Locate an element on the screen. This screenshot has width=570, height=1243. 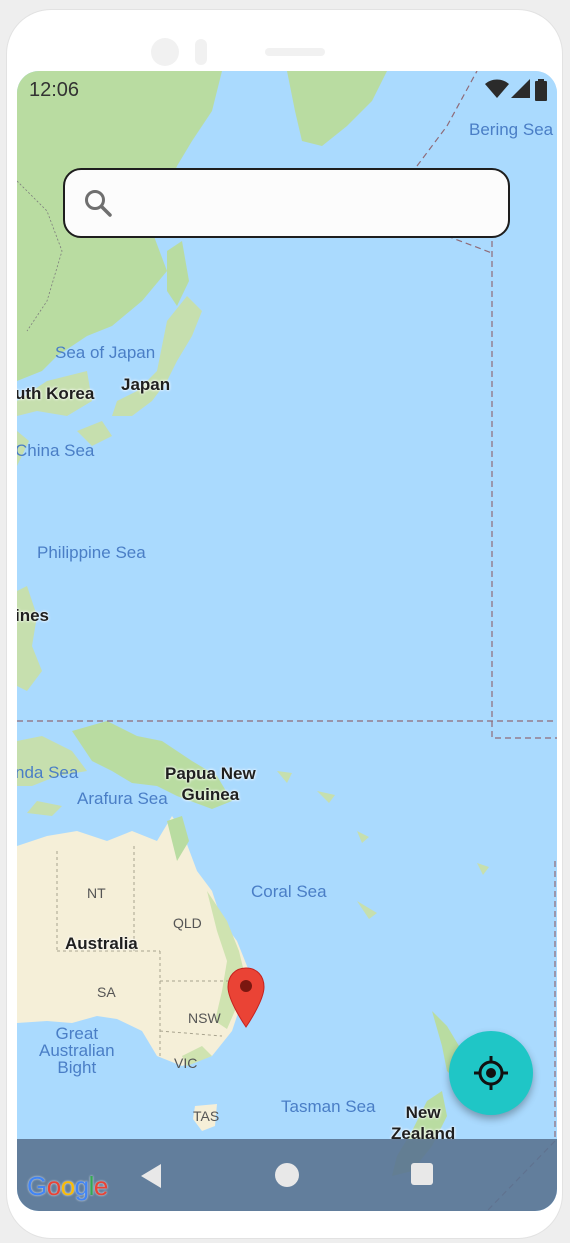
label-new-zealand: New Zealand is located at coordinates (423, 1123).